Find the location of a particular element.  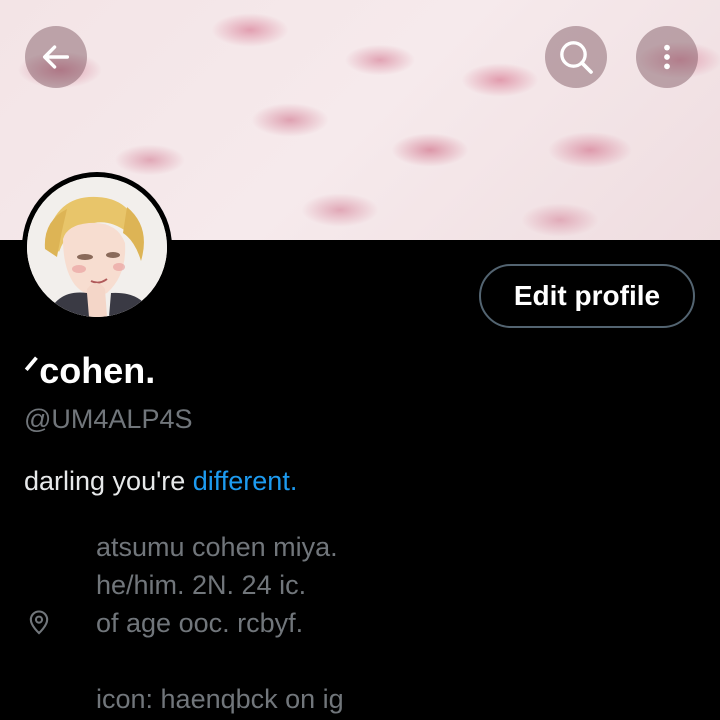

arrow-left-icon is located at coordinates (56, 57).